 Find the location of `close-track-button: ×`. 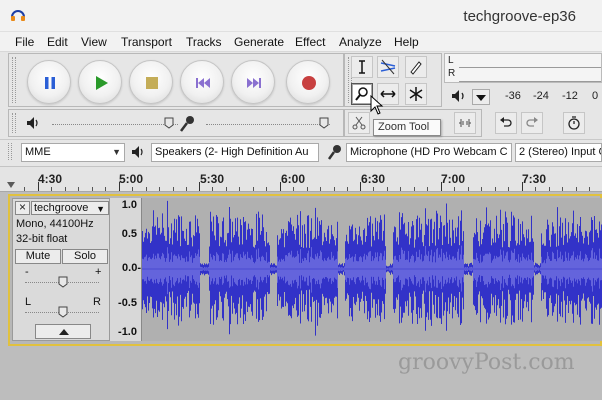

close-track-button: × is located at coordinates (22, 208).